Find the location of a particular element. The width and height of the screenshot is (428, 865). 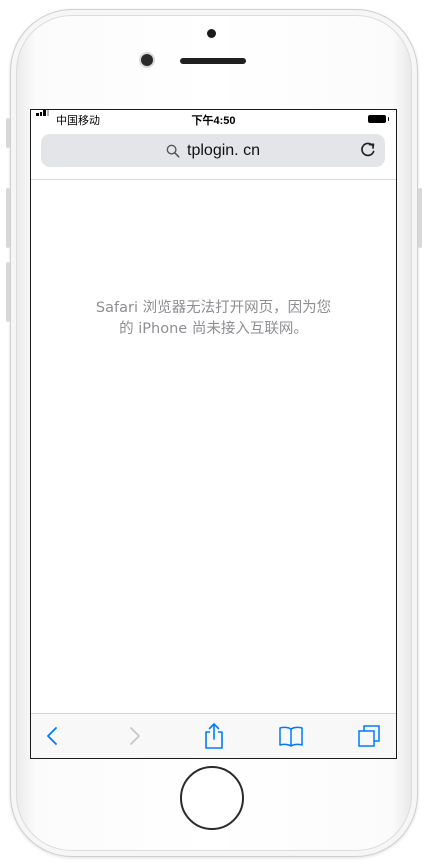

error-line-1: Safari 浏览器无法打开网页，因为您 is located at coordinates (213, 308).